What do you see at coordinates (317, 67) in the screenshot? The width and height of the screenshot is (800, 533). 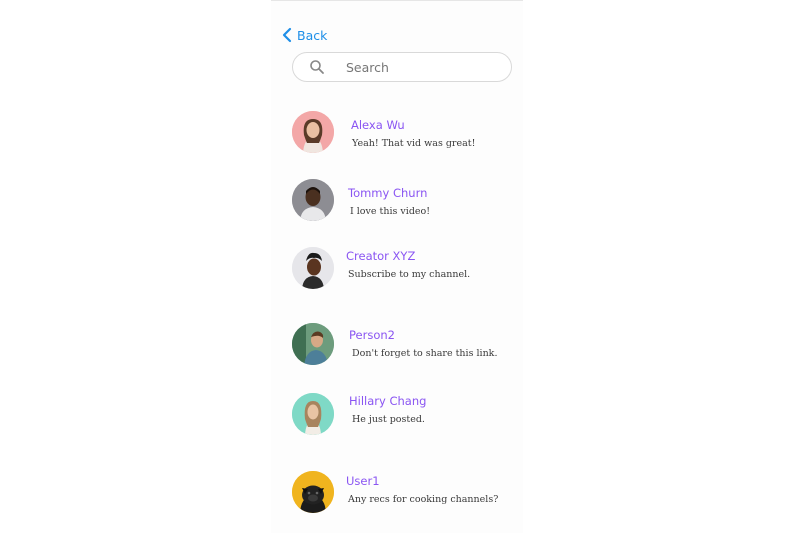 I see `search-icon` at bounding box center [317, 67].